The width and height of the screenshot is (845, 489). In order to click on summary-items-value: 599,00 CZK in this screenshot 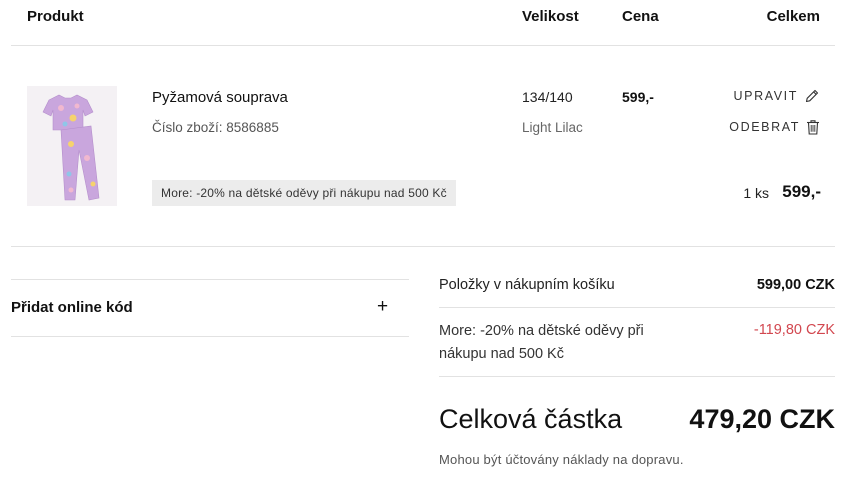, I will do `click(795, 285)`.